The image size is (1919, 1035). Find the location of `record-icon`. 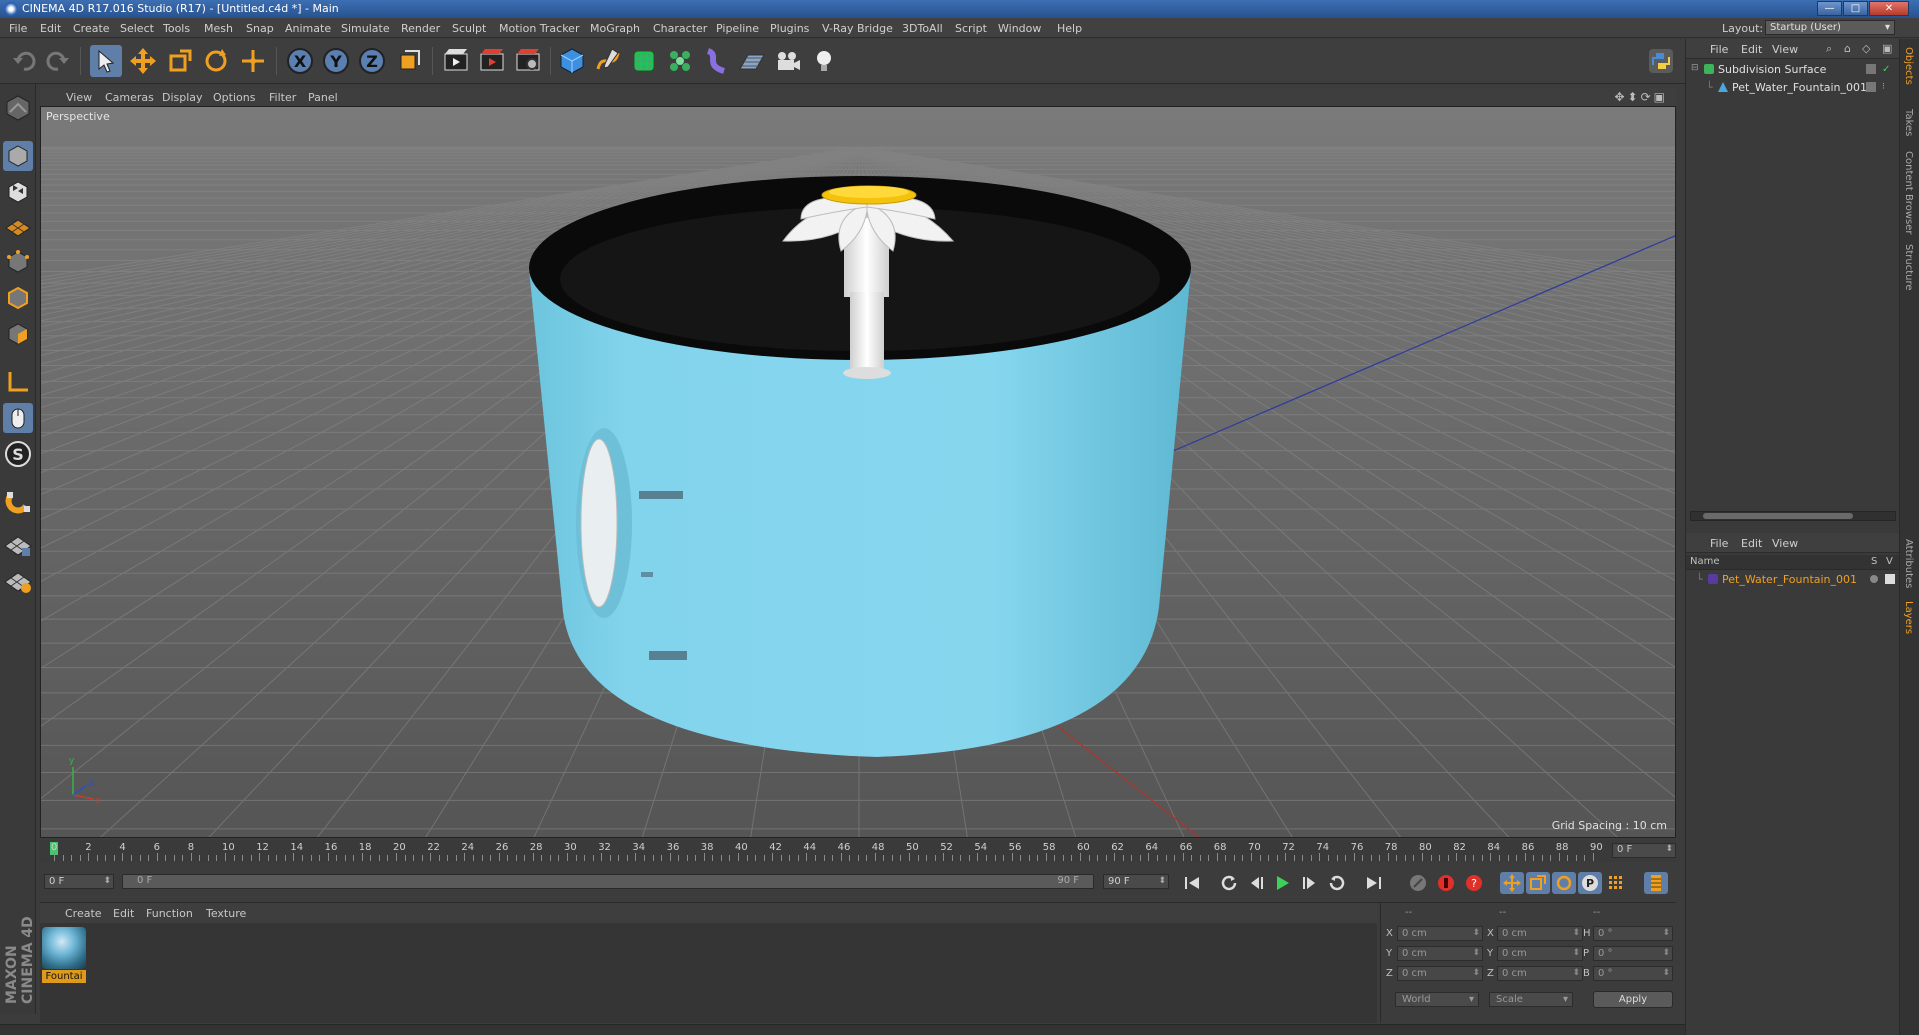

record-icon is located at coordinates (1446, 883).